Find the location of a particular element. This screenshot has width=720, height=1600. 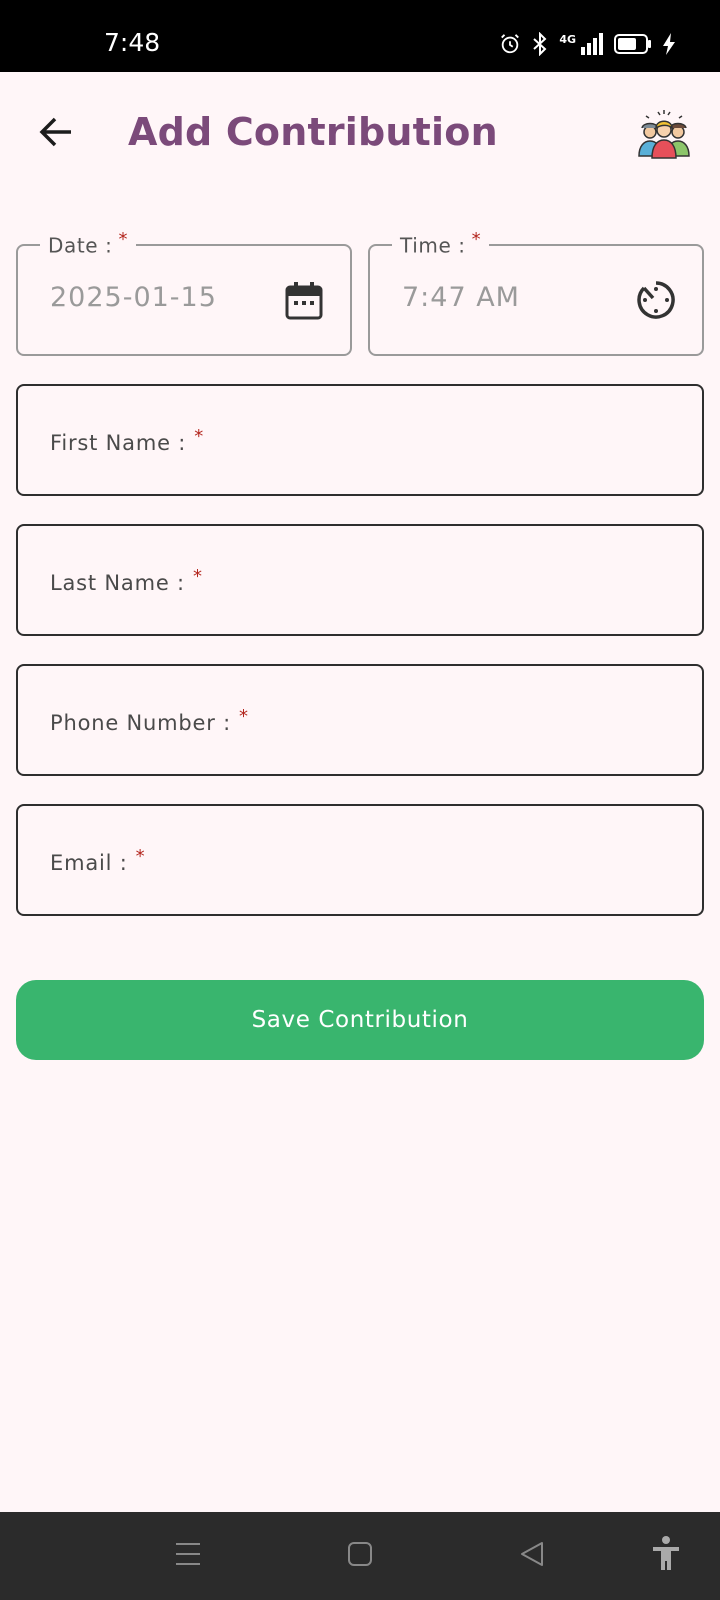

calendar-icon is located at coordinates (304, 300).